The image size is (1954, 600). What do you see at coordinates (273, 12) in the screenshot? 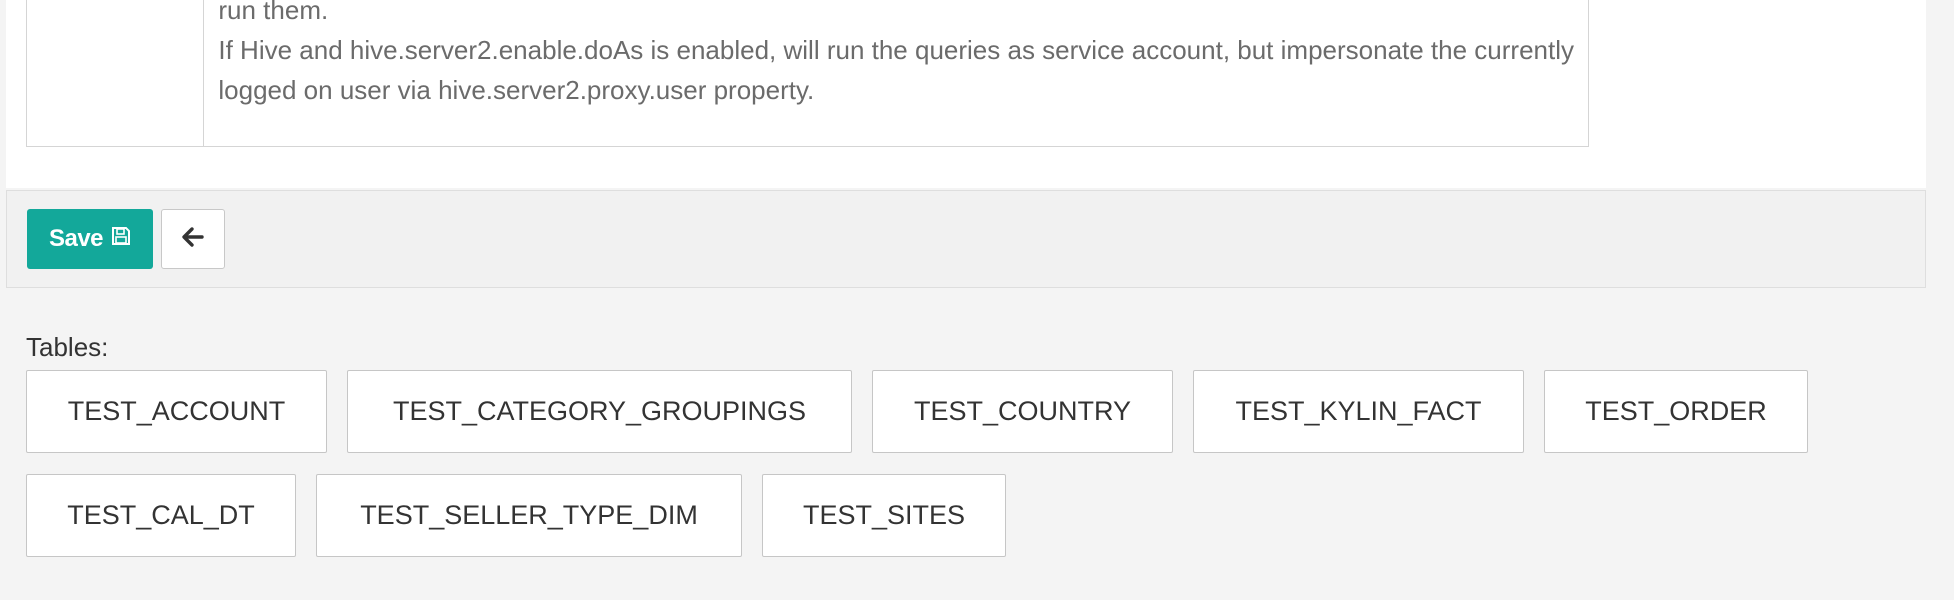
I see `description-line: run them.` at bounding box center [273, 12].